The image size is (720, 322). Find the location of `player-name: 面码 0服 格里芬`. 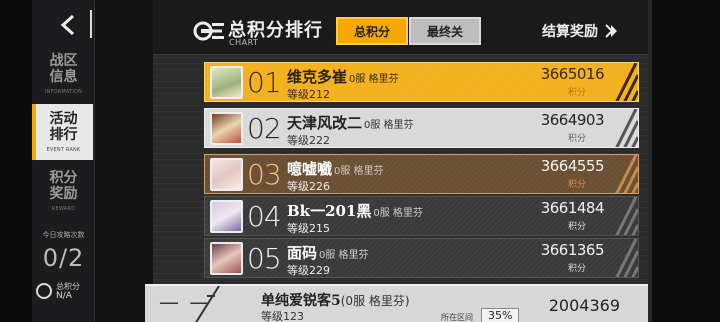

player-name: 面码 0服 格里芬 is located at coordinates (328, 253).